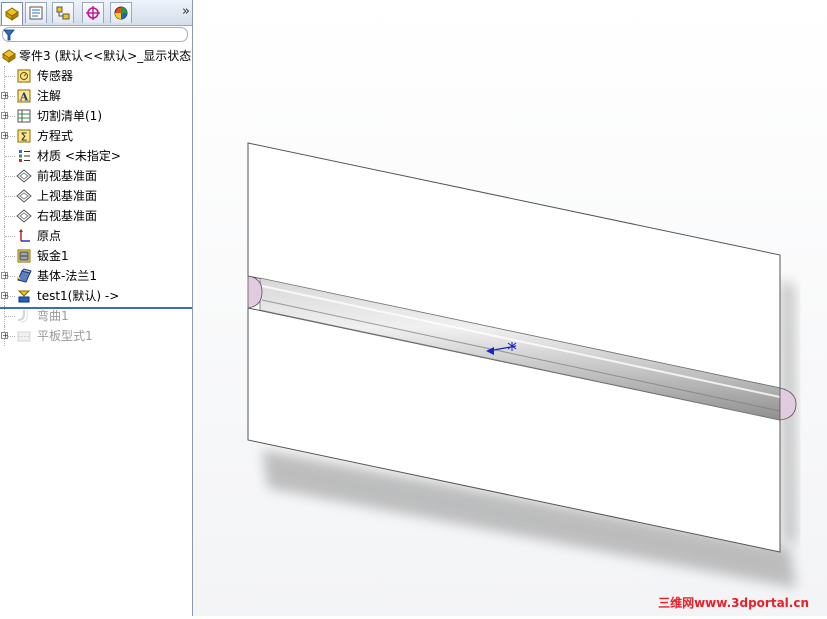 This screenshot has width=827, height=619. I want to click on dimxpert-tab, so click(93, 12).